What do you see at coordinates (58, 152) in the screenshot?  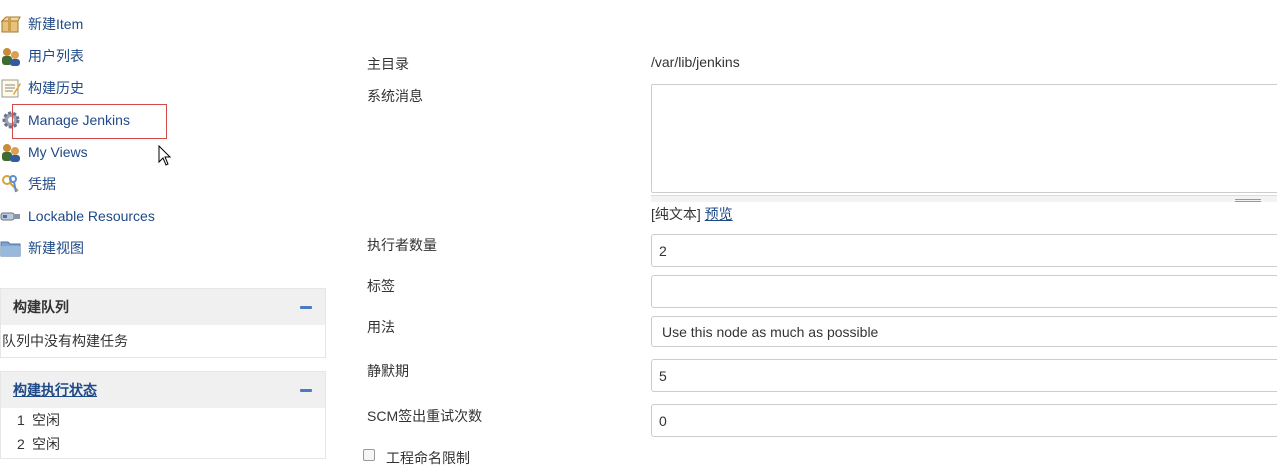 I see `sidebar-item-label: My Views` at bounding box center [58, 152].